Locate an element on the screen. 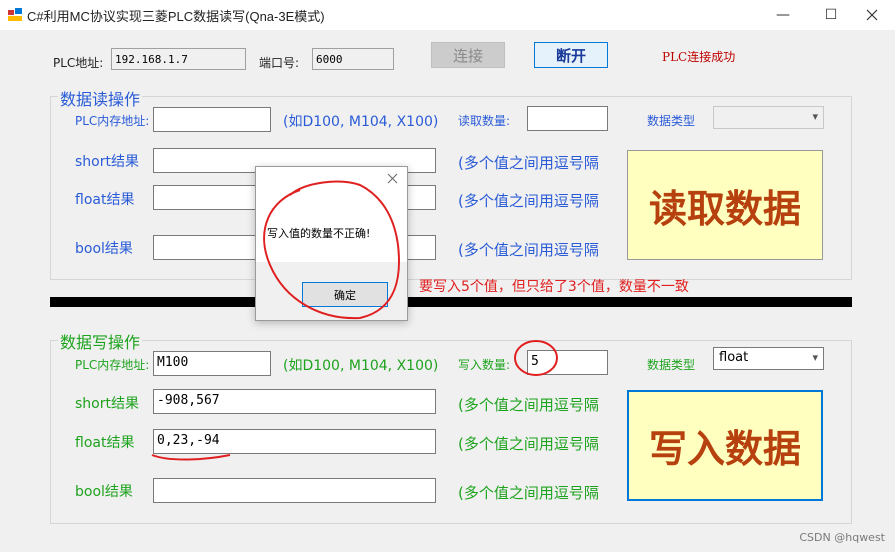 The width and height of the screenshot is (895, 552). write-float-label: float结果 is located at coordinates (105, 443).